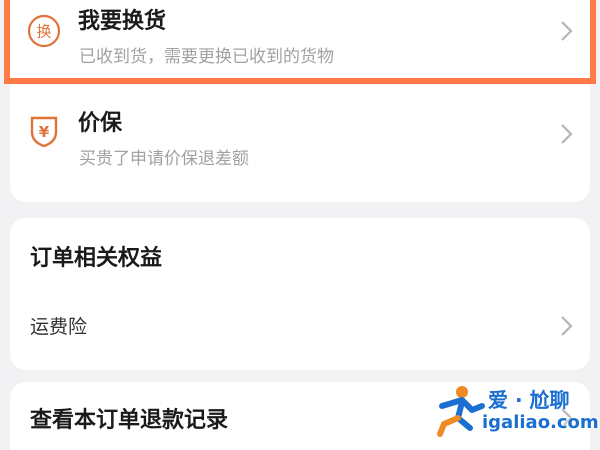 This screenshot has height=450, width=600. I want to click on option-title: 我要换货, so click(122, 21).